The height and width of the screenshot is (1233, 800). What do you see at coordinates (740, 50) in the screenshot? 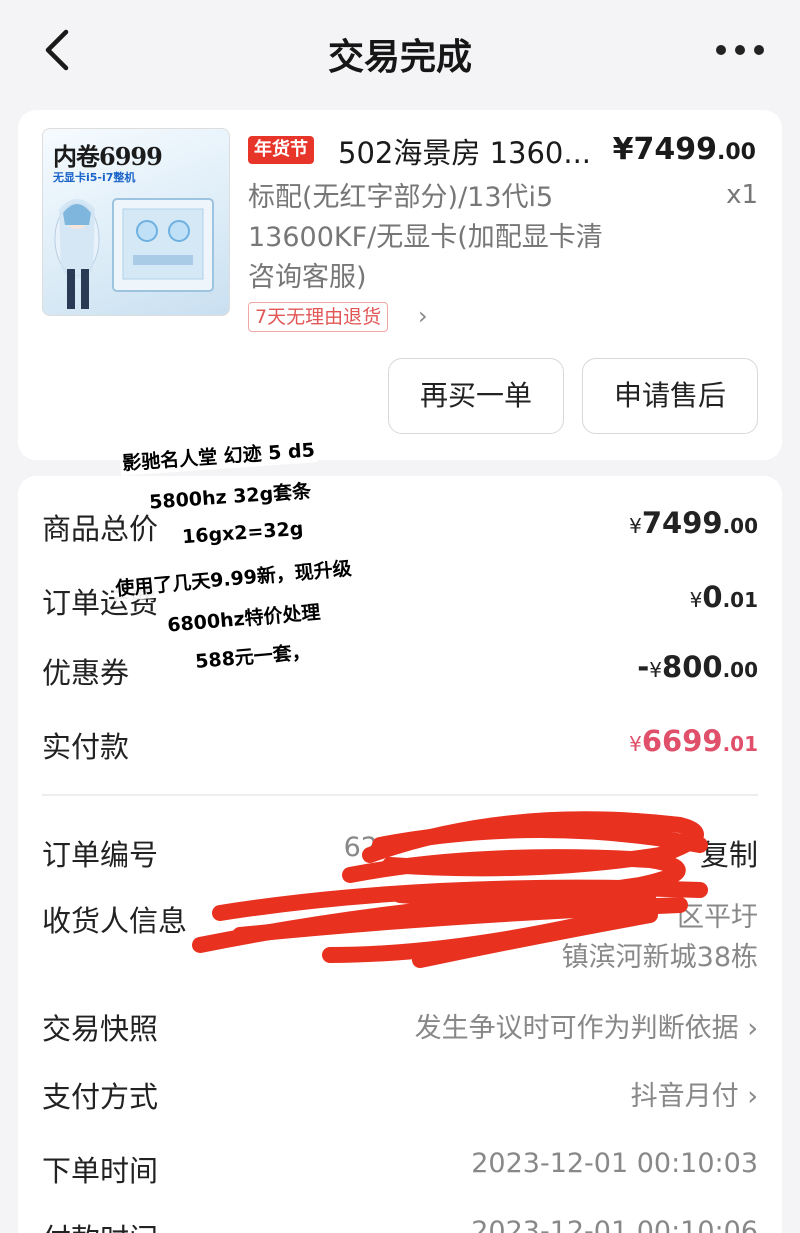
I see `more-dots-icon` at bounding box center [740, 50].